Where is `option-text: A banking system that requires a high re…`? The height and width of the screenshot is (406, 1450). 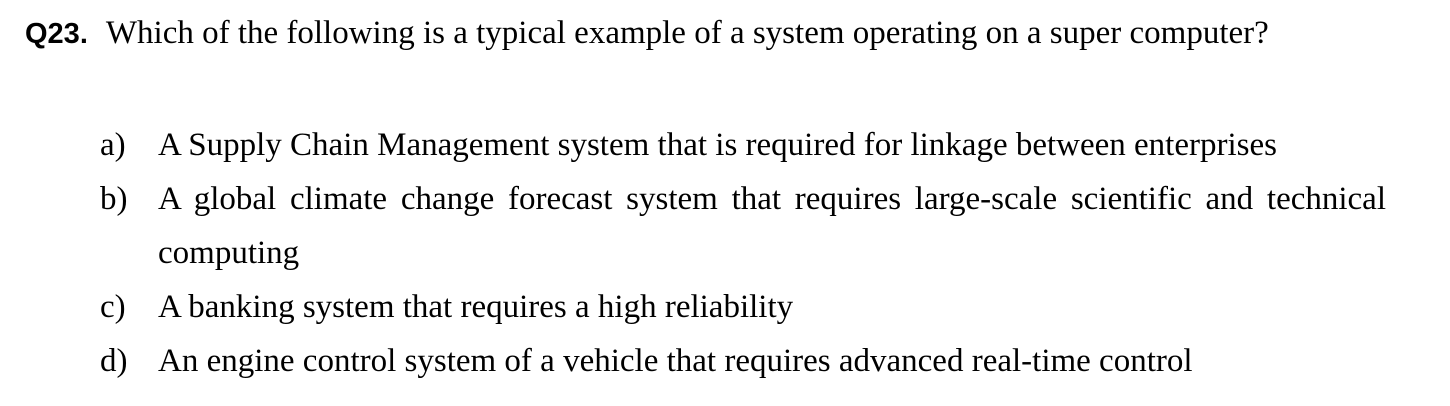 option-text: A banking system that requires a high re… is located at coordinates (476, 307).